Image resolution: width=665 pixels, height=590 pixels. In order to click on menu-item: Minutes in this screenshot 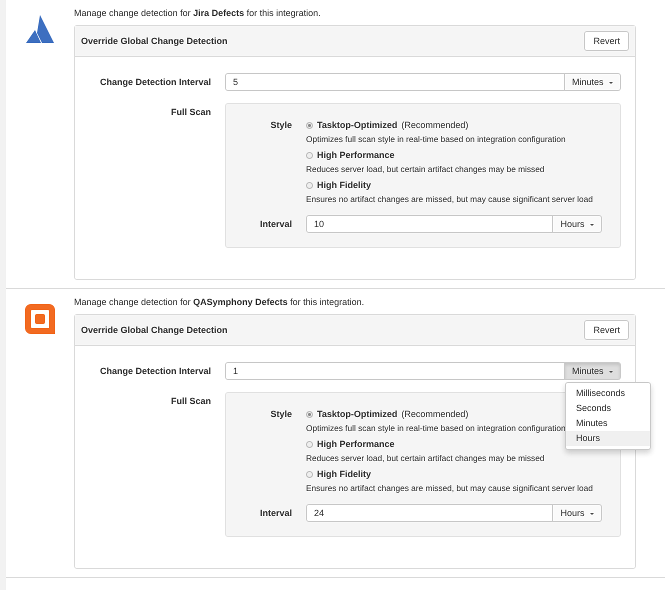, I will do `click(608, 423)`.